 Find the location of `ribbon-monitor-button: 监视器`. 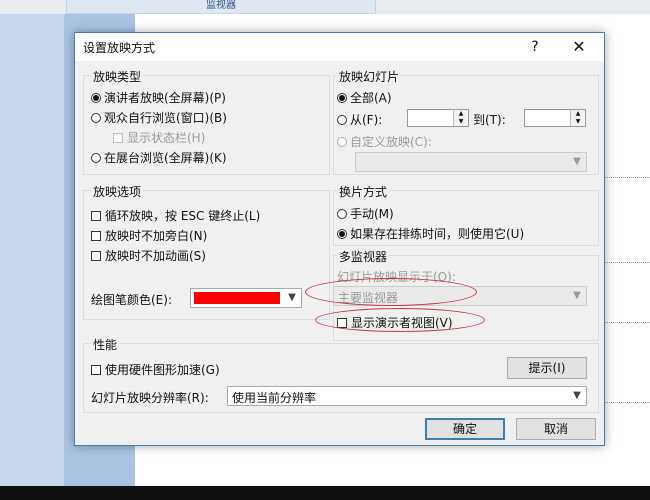

ribbon-monitor-button: 监视器 is located at coordinates (221, 7).